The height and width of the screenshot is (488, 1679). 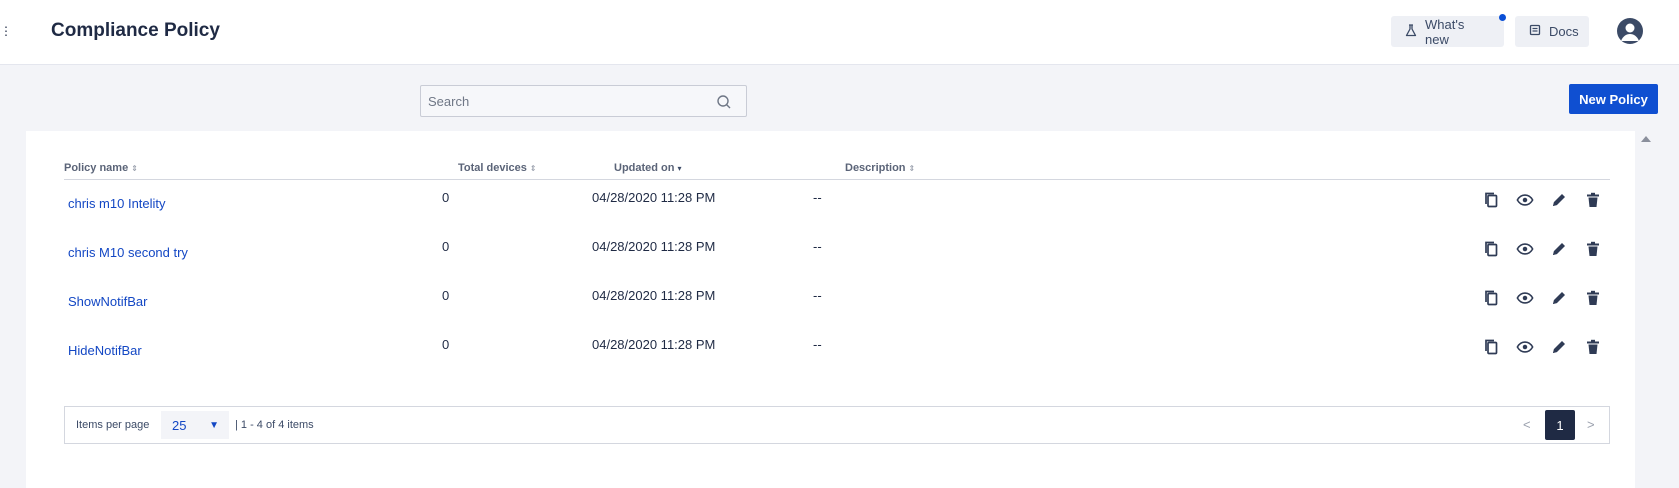 I want to click on items-per-page-value: 25, so click(x=179, y=425).